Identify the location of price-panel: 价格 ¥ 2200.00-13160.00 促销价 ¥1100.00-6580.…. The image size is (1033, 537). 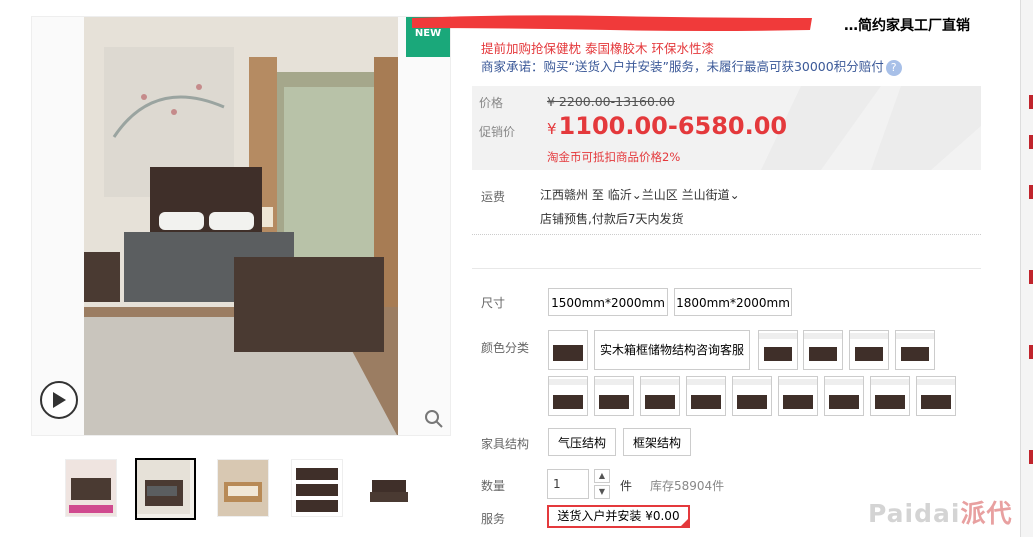
(726, 128).